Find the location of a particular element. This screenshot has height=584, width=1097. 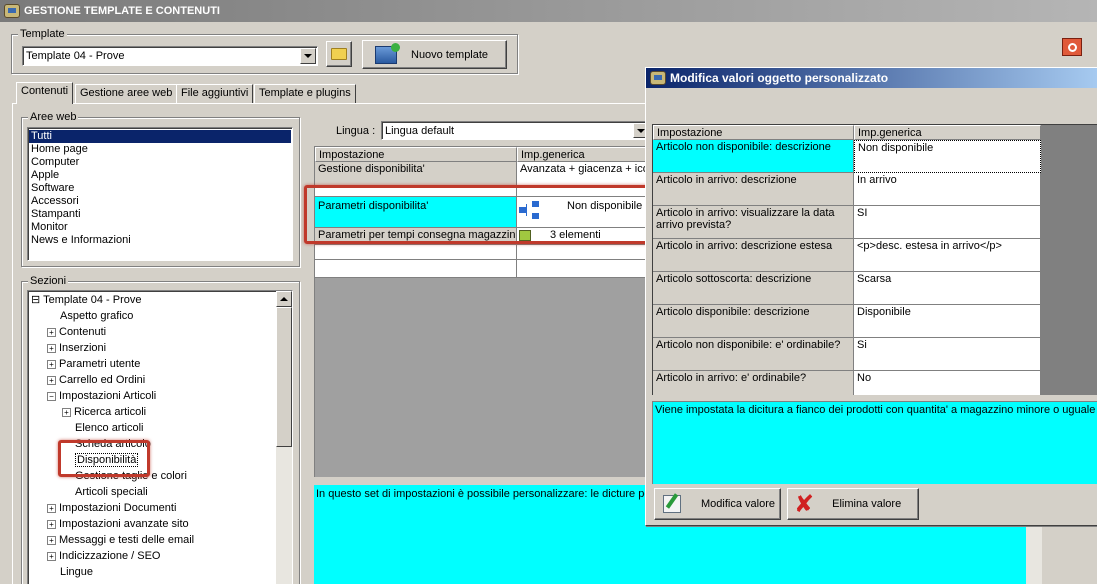

open-folder-button is located at coordinates (339, 54).